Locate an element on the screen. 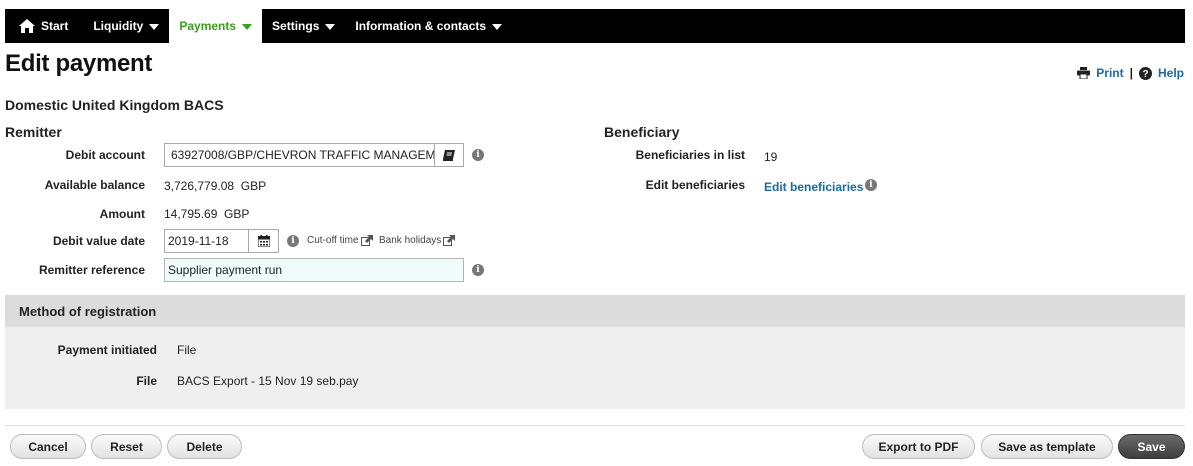 The width and height of the screenshot is (1193, 466). nav-item-payments: Payments is located at coordinates (216, 26).